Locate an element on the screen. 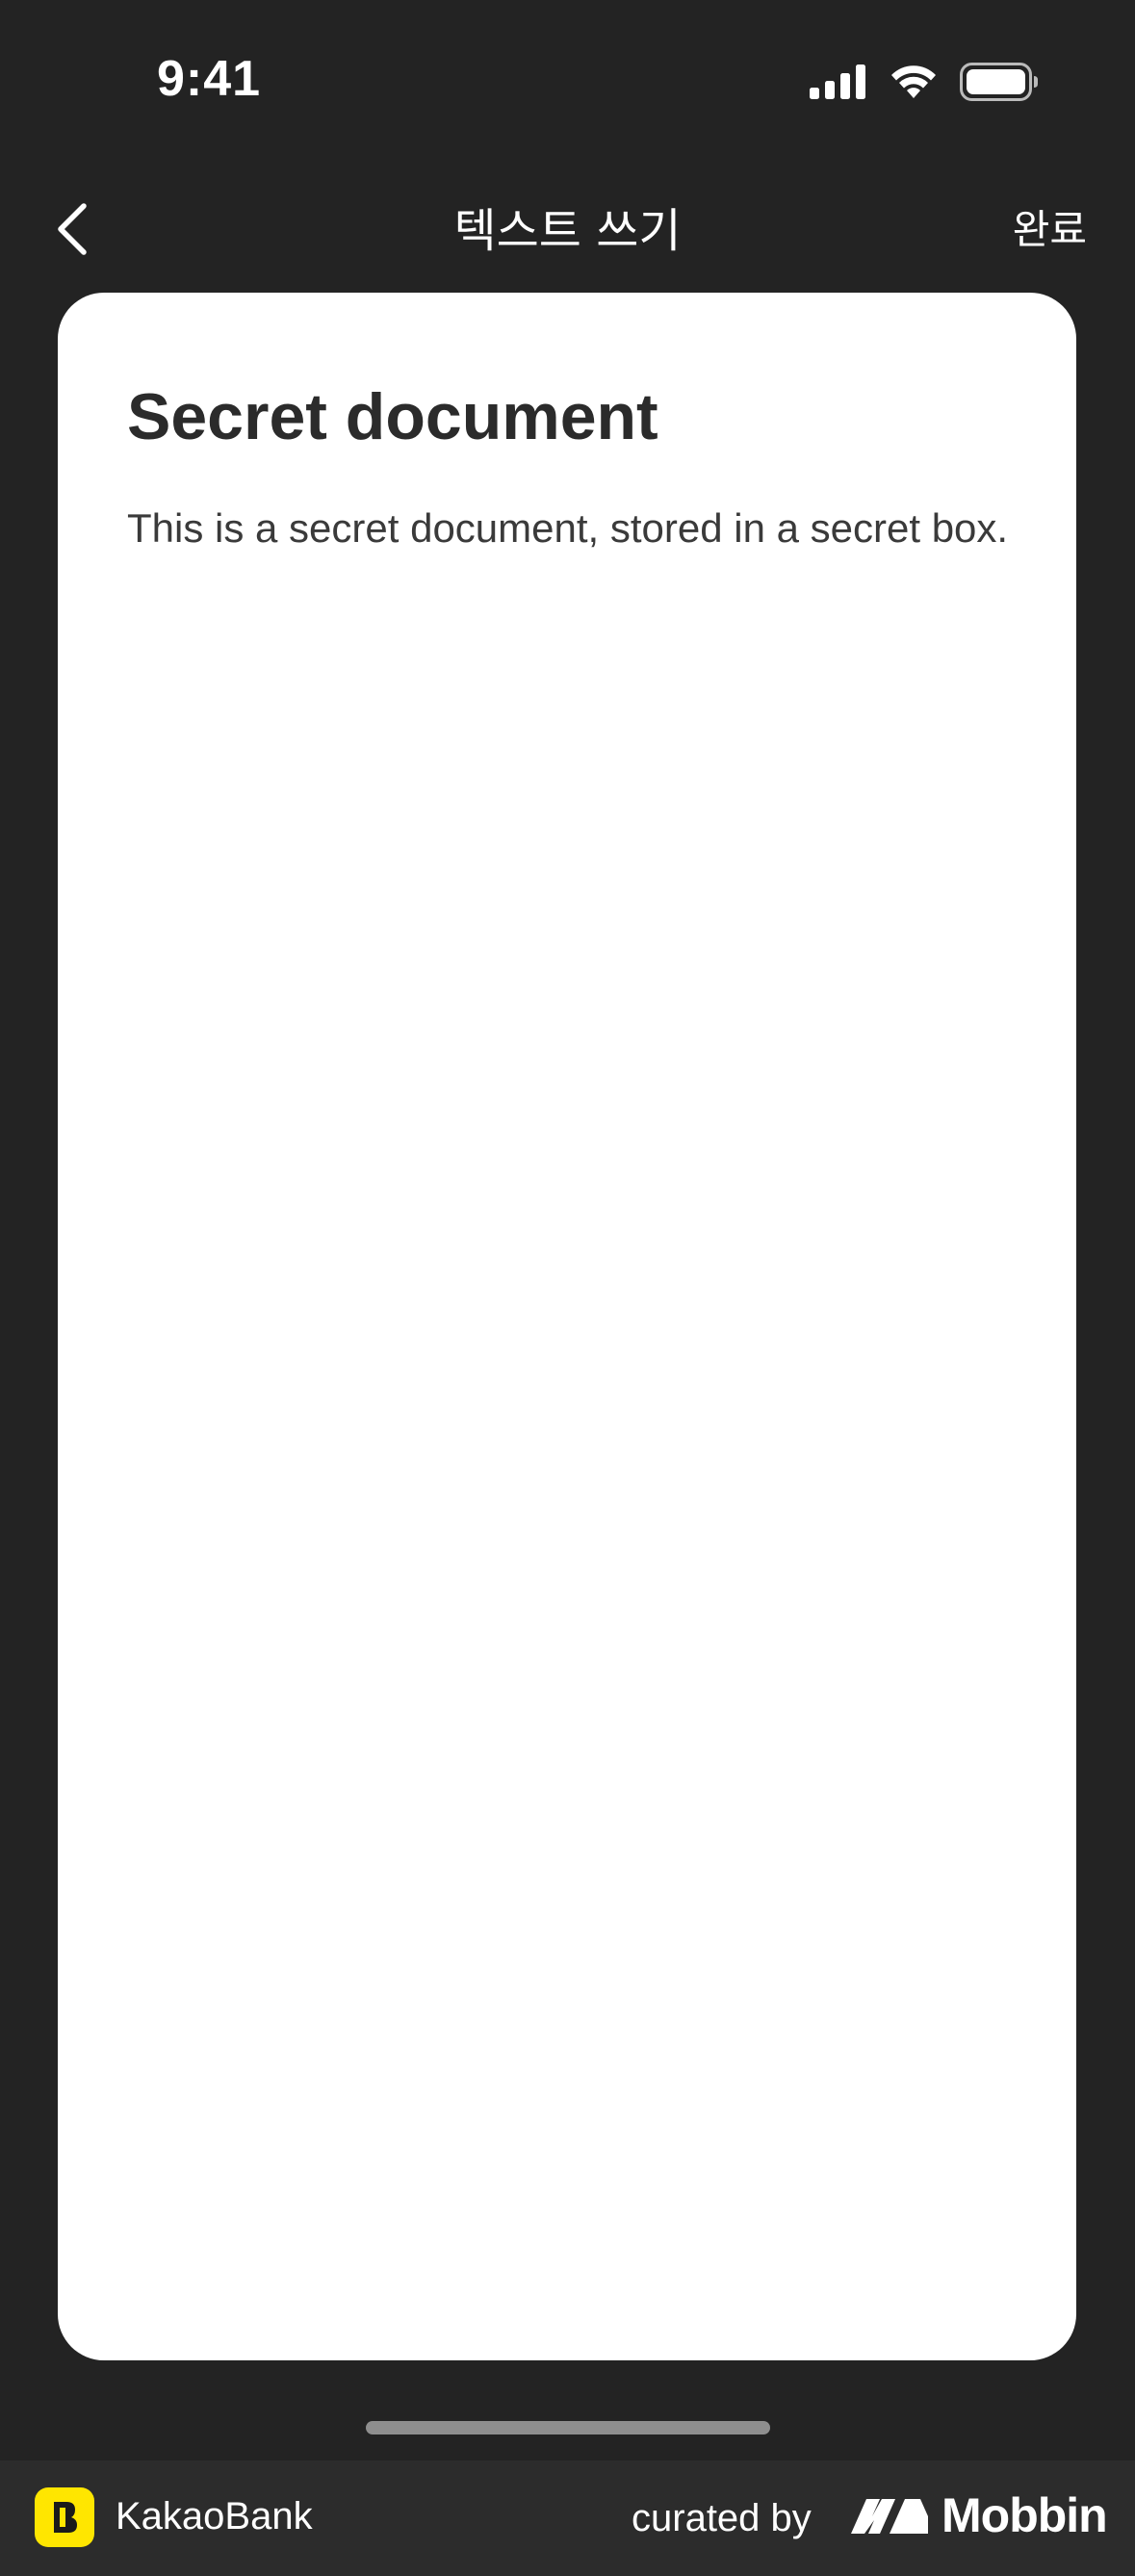 The image size is (1135, 2576). battery-icon is located at coordinates (999, 84).